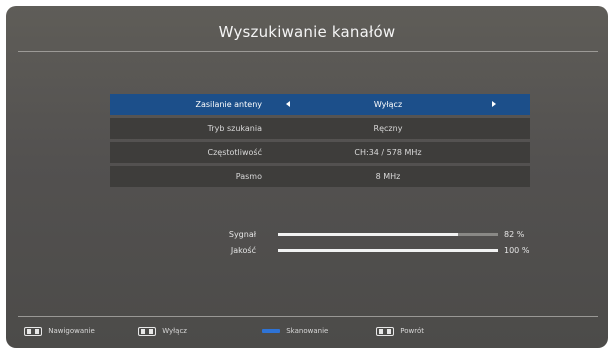  I want to click on menu-row-frequency: Częstotliwość CH:34 / 578 MHz, so click(320, 152).